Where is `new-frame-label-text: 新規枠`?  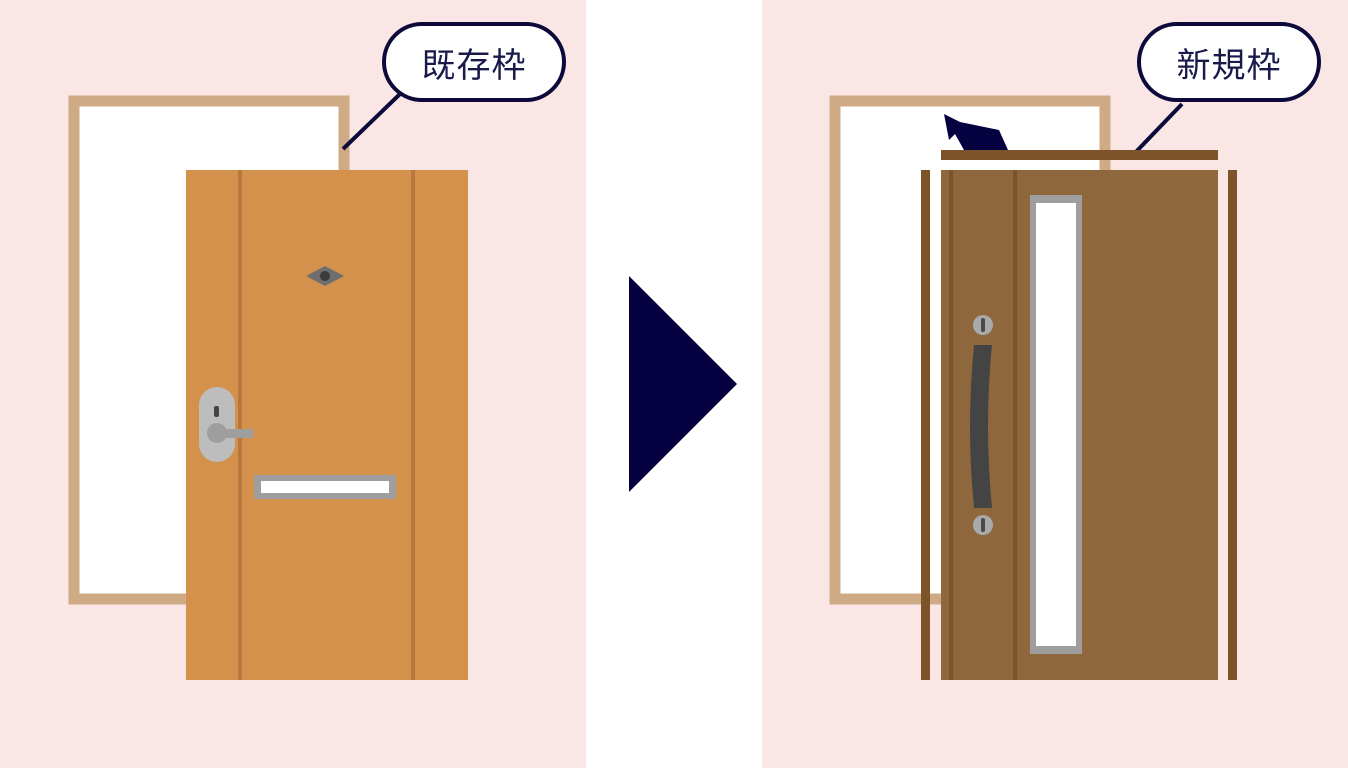 new-frame-label-text: 新規枠 is located at coordinates (1229, 65).